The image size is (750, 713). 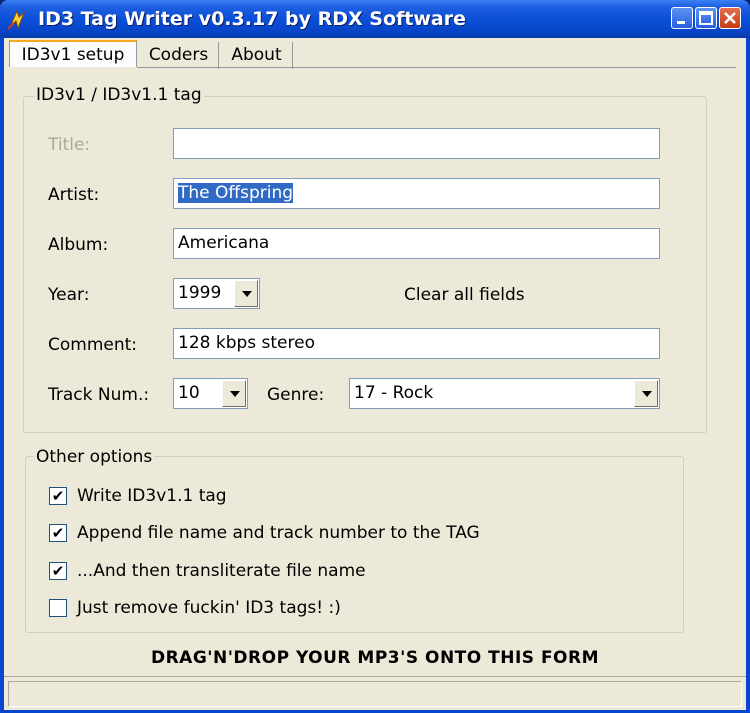 I want to click on comment-label: Comment:, so click(x=93, y=345).